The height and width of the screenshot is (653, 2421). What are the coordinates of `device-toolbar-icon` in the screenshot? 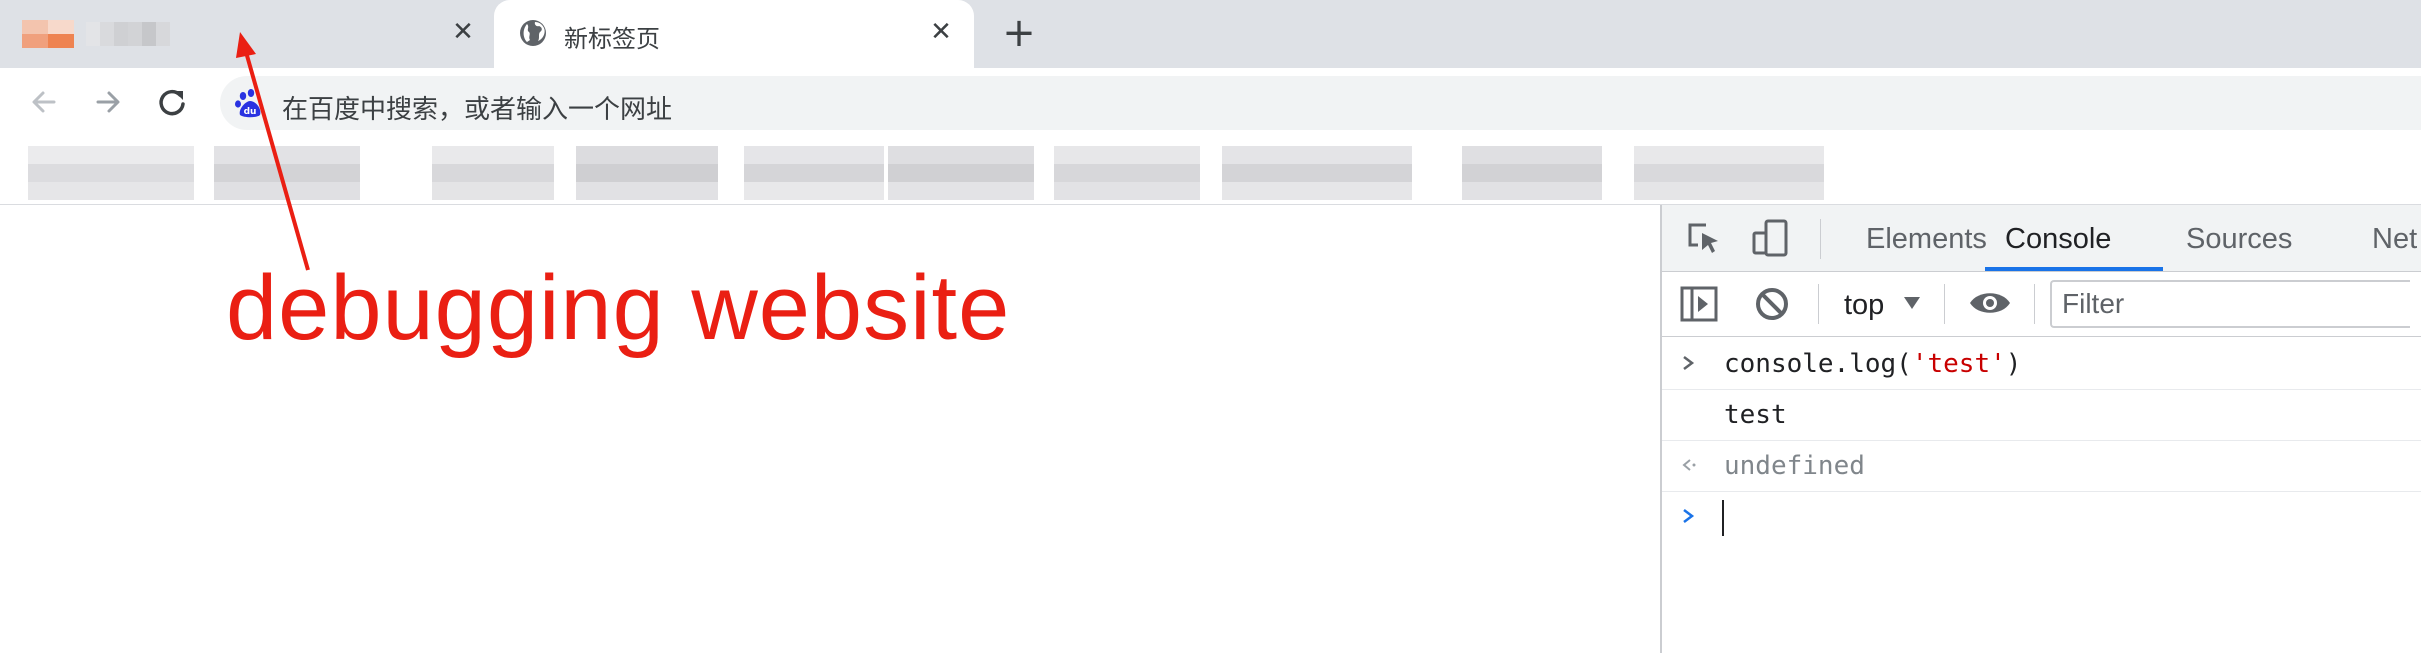 It's located at (1772, 239).